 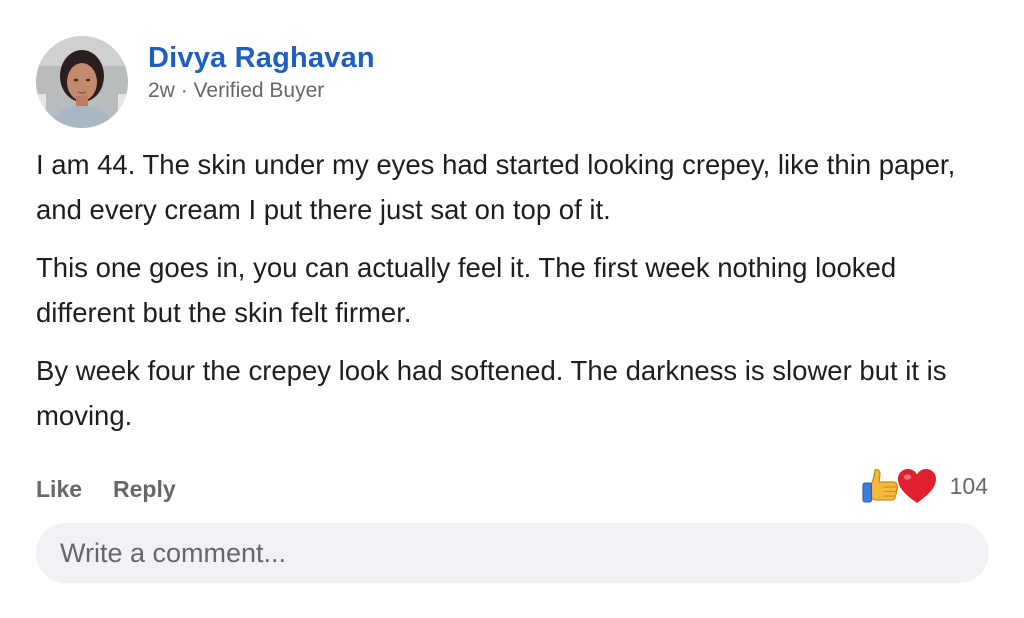 I want to click on comment-meta: 2w · Verified Buyer, so click(x=236, y=91).